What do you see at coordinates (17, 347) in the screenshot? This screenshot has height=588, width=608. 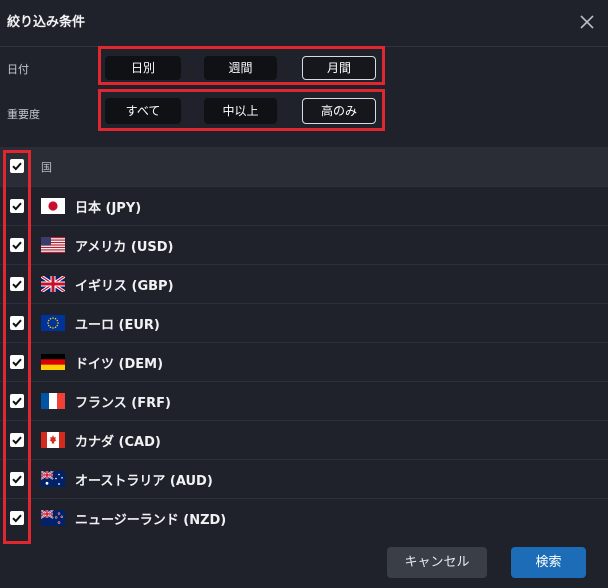 I see `checkbox-column-highlight` at bounding box center [17, 347].